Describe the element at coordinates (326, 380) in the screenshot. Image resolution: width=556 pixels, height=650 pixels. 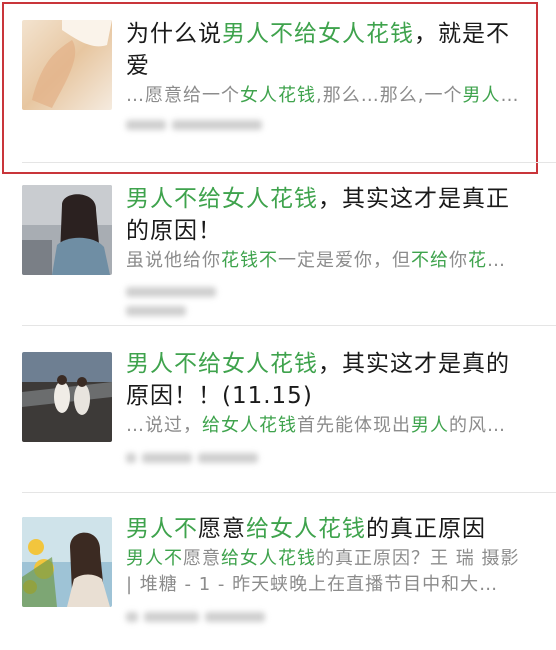
I see `result-title: 男人不给女人花钱，其实这才是真的原因！！(11.15)` at that location.